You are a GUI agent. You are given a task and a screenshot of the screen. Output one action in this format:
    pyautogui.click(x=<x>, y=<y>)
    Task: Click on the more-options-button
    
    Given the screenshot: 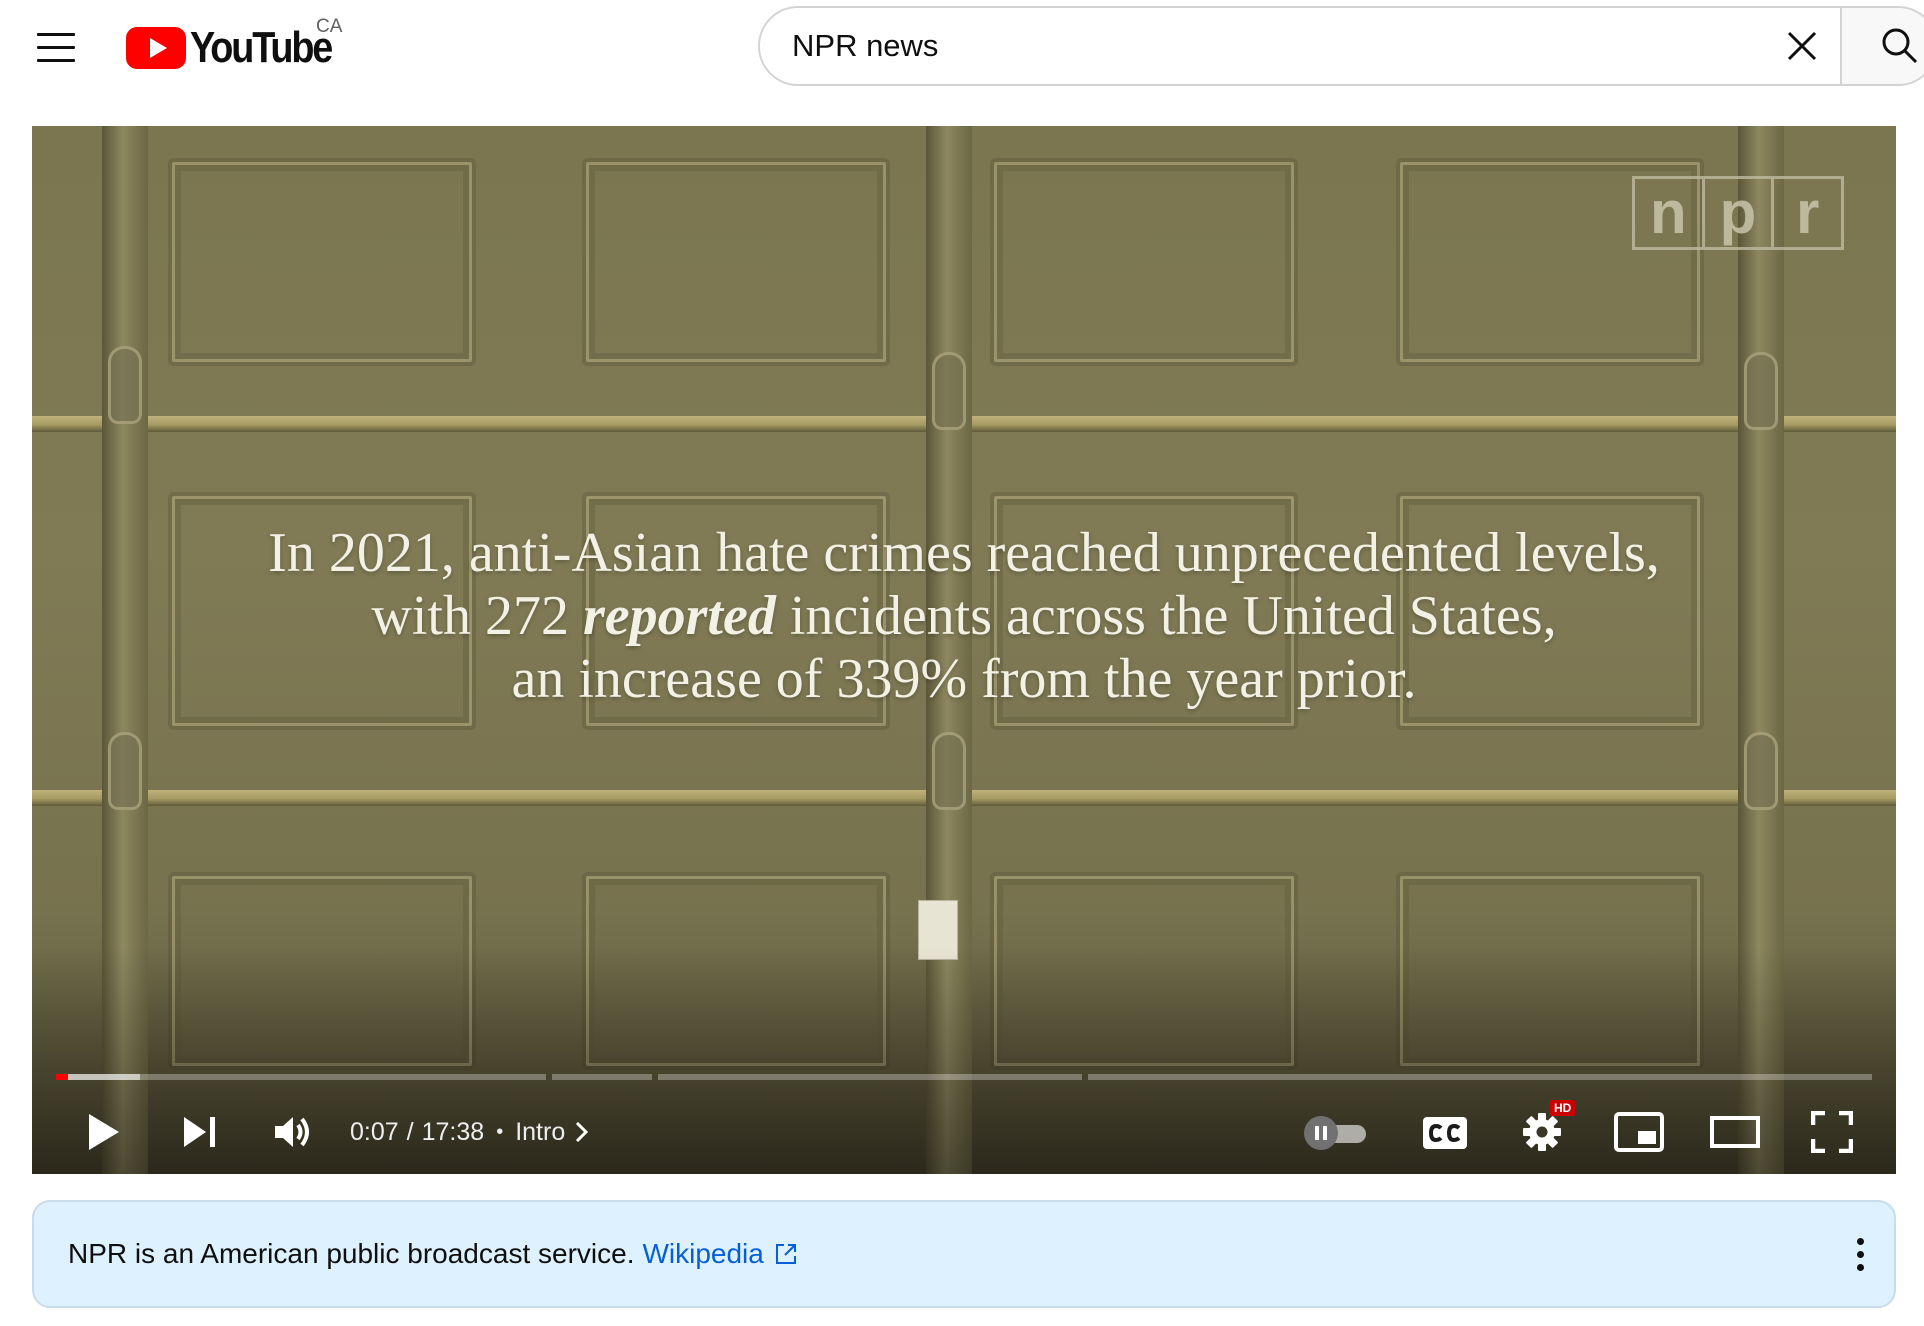 What is the action you would take?
    pyautogui.click(x=1860, y=1254)
    